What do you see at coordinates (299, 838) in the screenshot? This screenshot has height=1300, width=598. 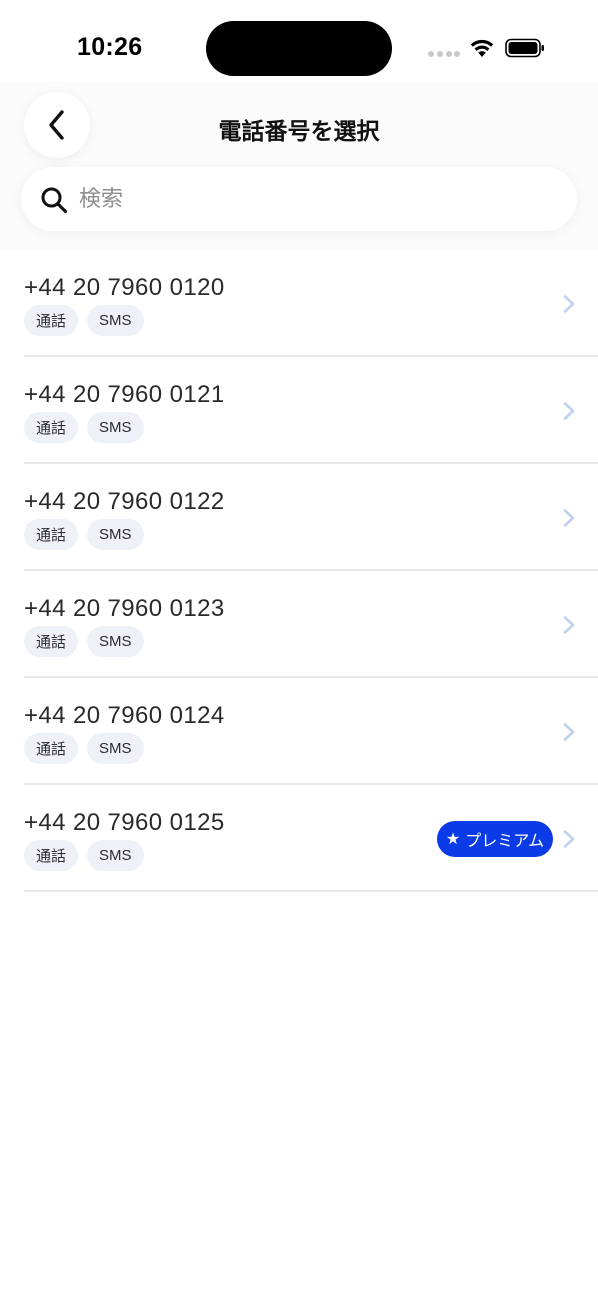 I see `phone-number-row: +44 20 7960 0125 通話 SMS ★ プレミアム` at bounding box center [299, 838].